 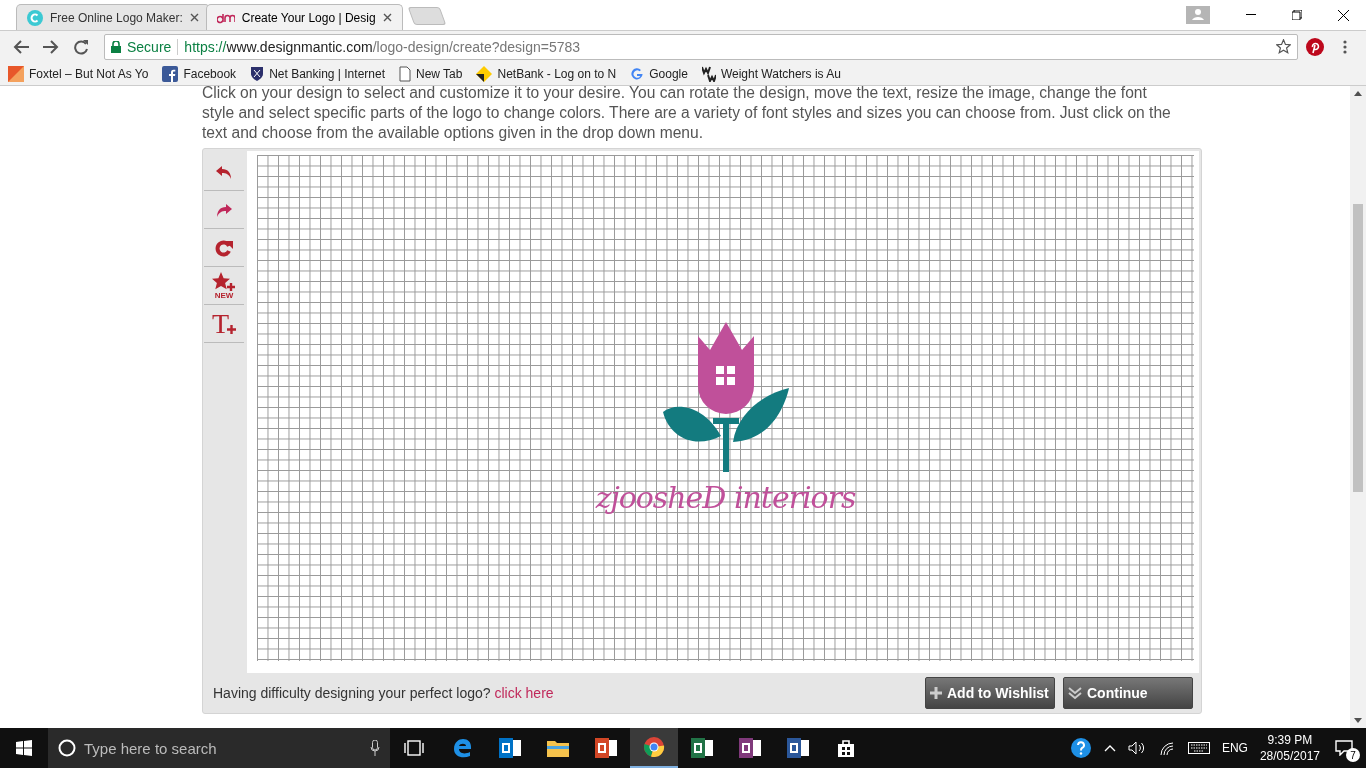 What do you see at coordinates (21, 46) in the screenshot?
I see `back-arrow-icon` at bounding box center [21, 46].